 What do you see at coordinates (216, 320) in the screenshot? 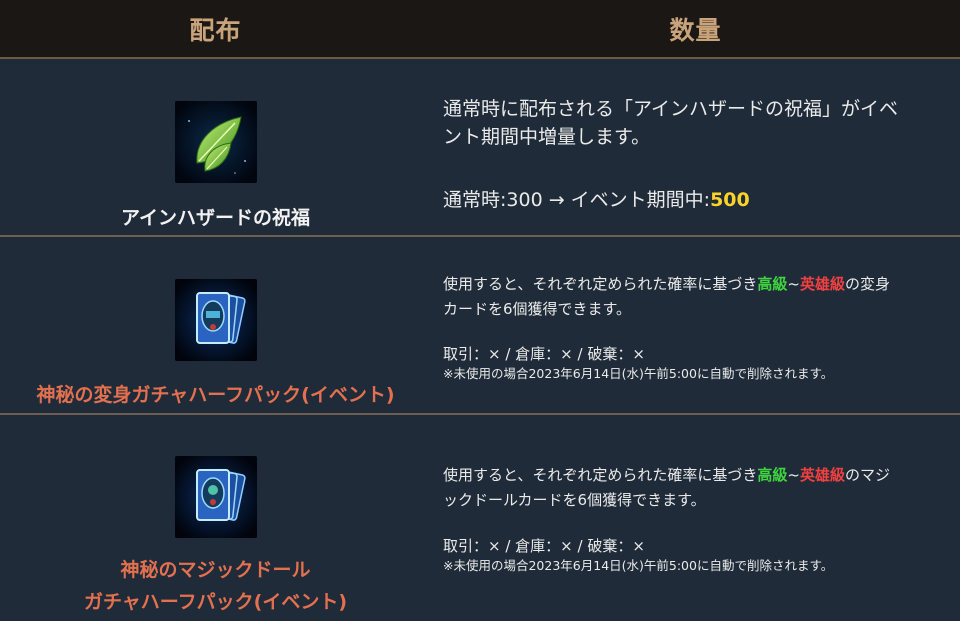
I see `transform-card-pack-icon` at bounding box center [216, 320].